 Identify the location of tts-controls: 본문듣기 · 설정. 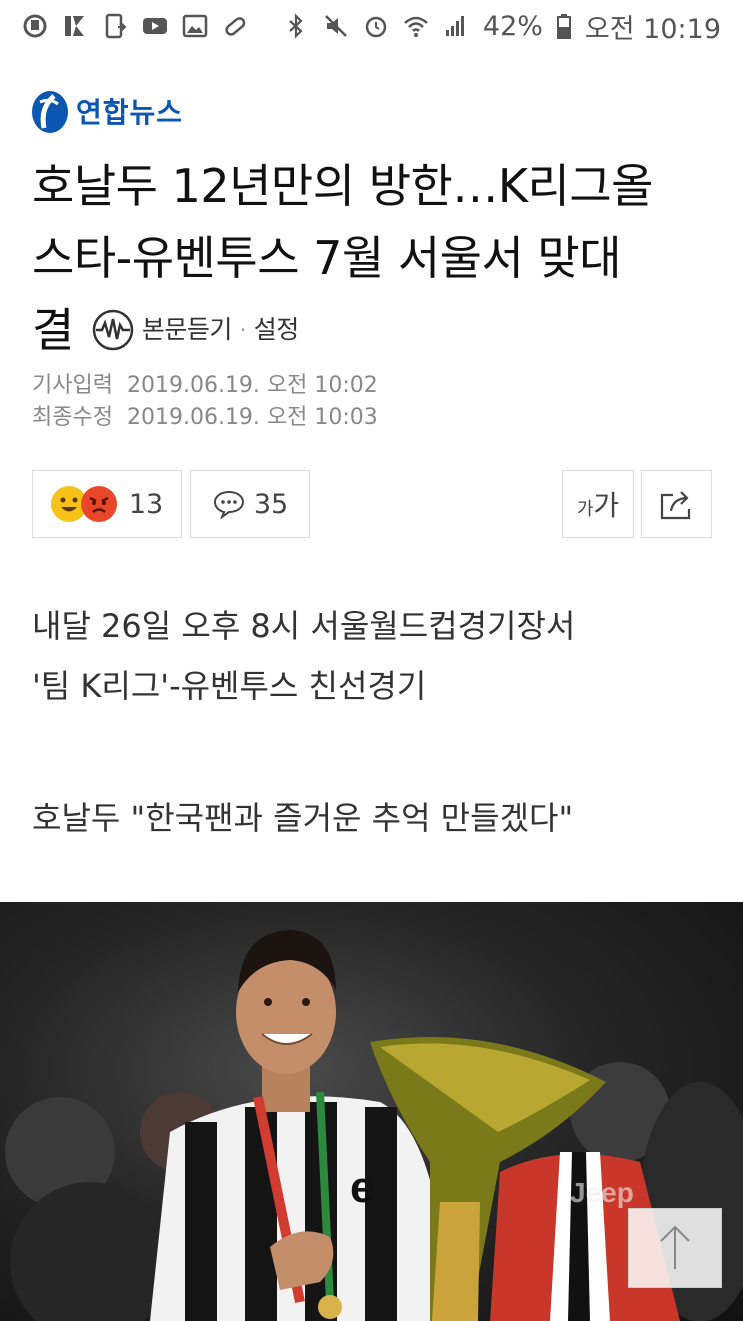
(195, 330).